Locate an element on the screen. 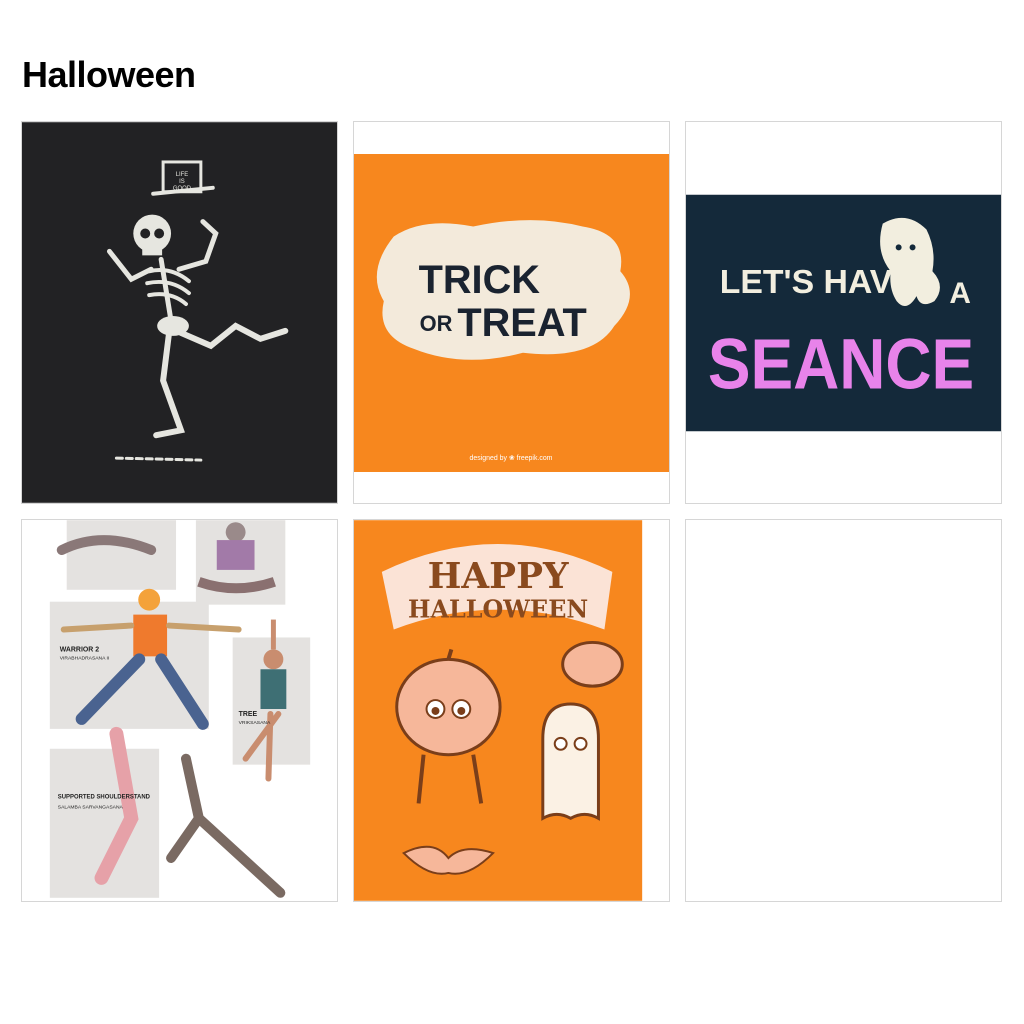 The image size is (1024, 1024). warrior-label: WARRIOR 2 is located at coordinates (79, 649).